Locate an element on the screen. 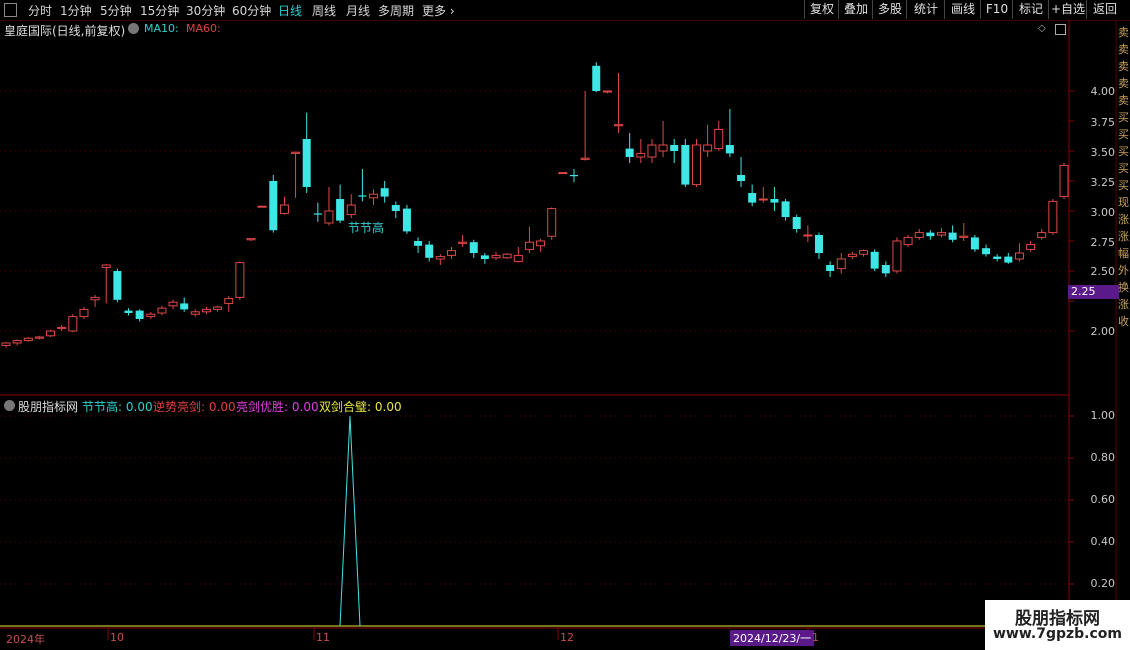  indicator-title: 股朋指标网 is located at coordinates (48, 407).